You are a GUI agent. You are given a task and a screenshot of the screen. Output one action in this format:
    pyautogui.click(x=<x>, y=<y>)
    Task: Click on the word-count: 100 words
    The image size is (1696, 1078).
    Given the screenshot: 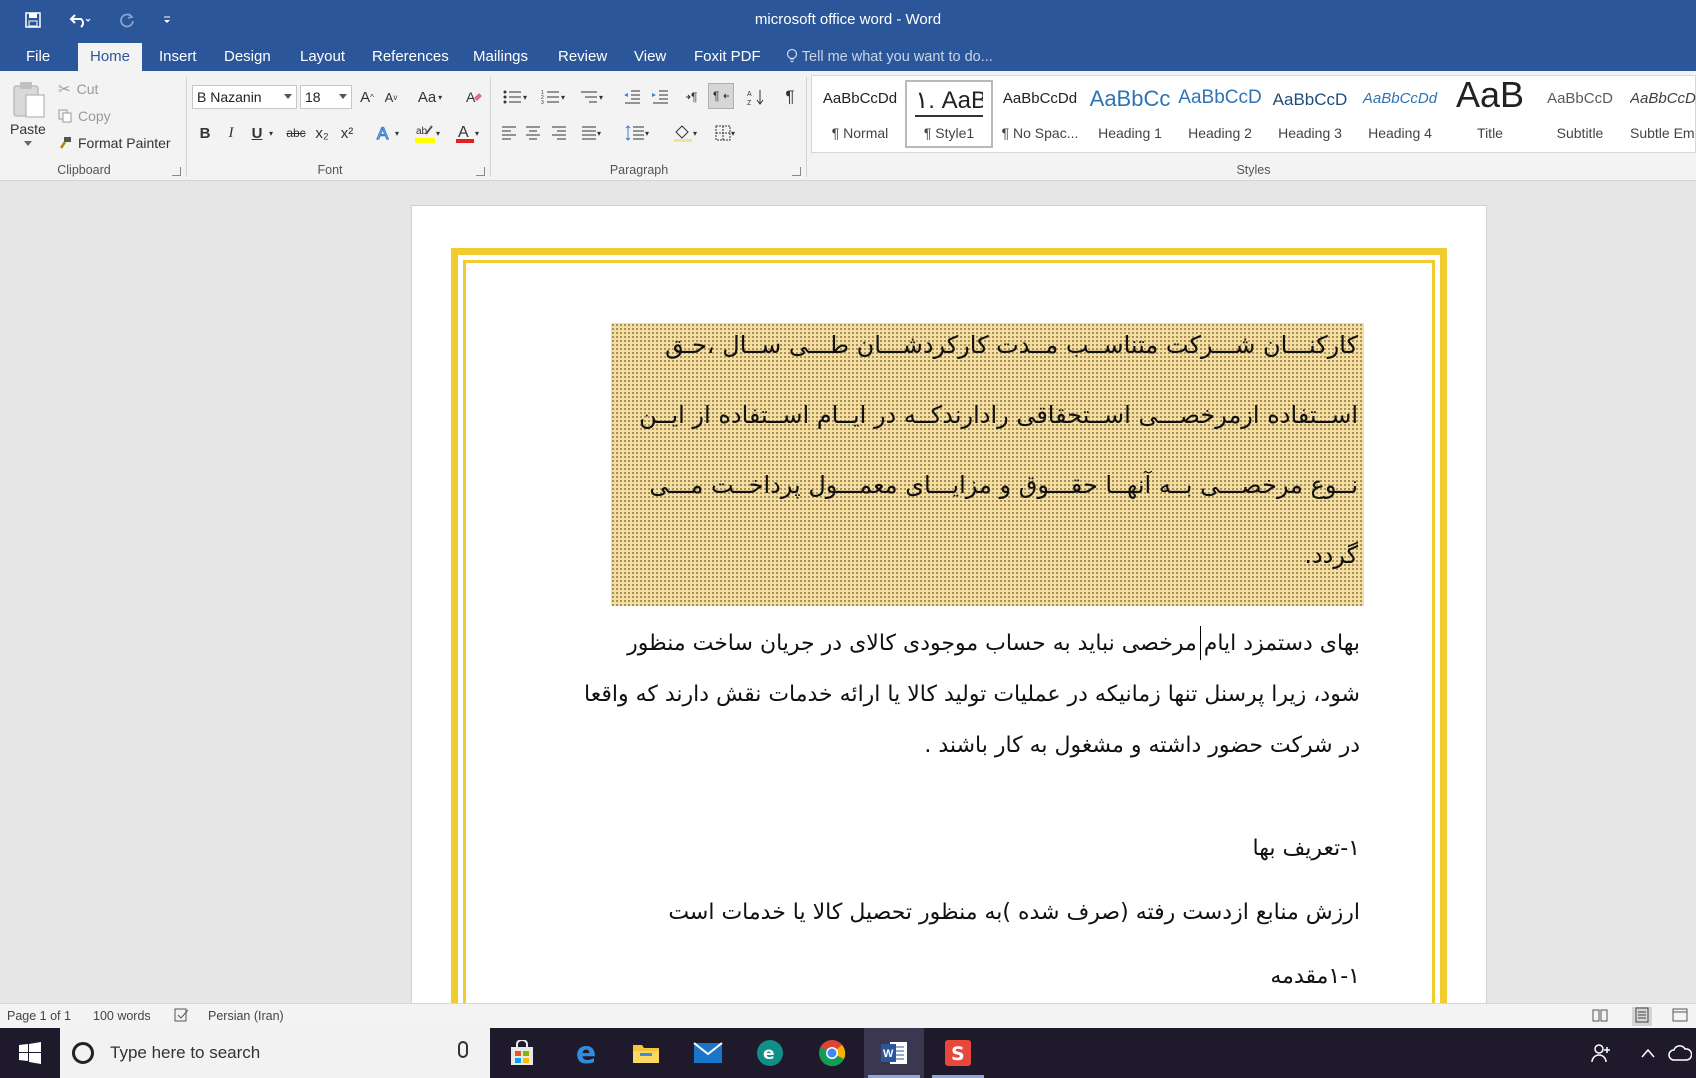 What is the action you would take?
    pyautogui.click(x=122, y=1016)
    